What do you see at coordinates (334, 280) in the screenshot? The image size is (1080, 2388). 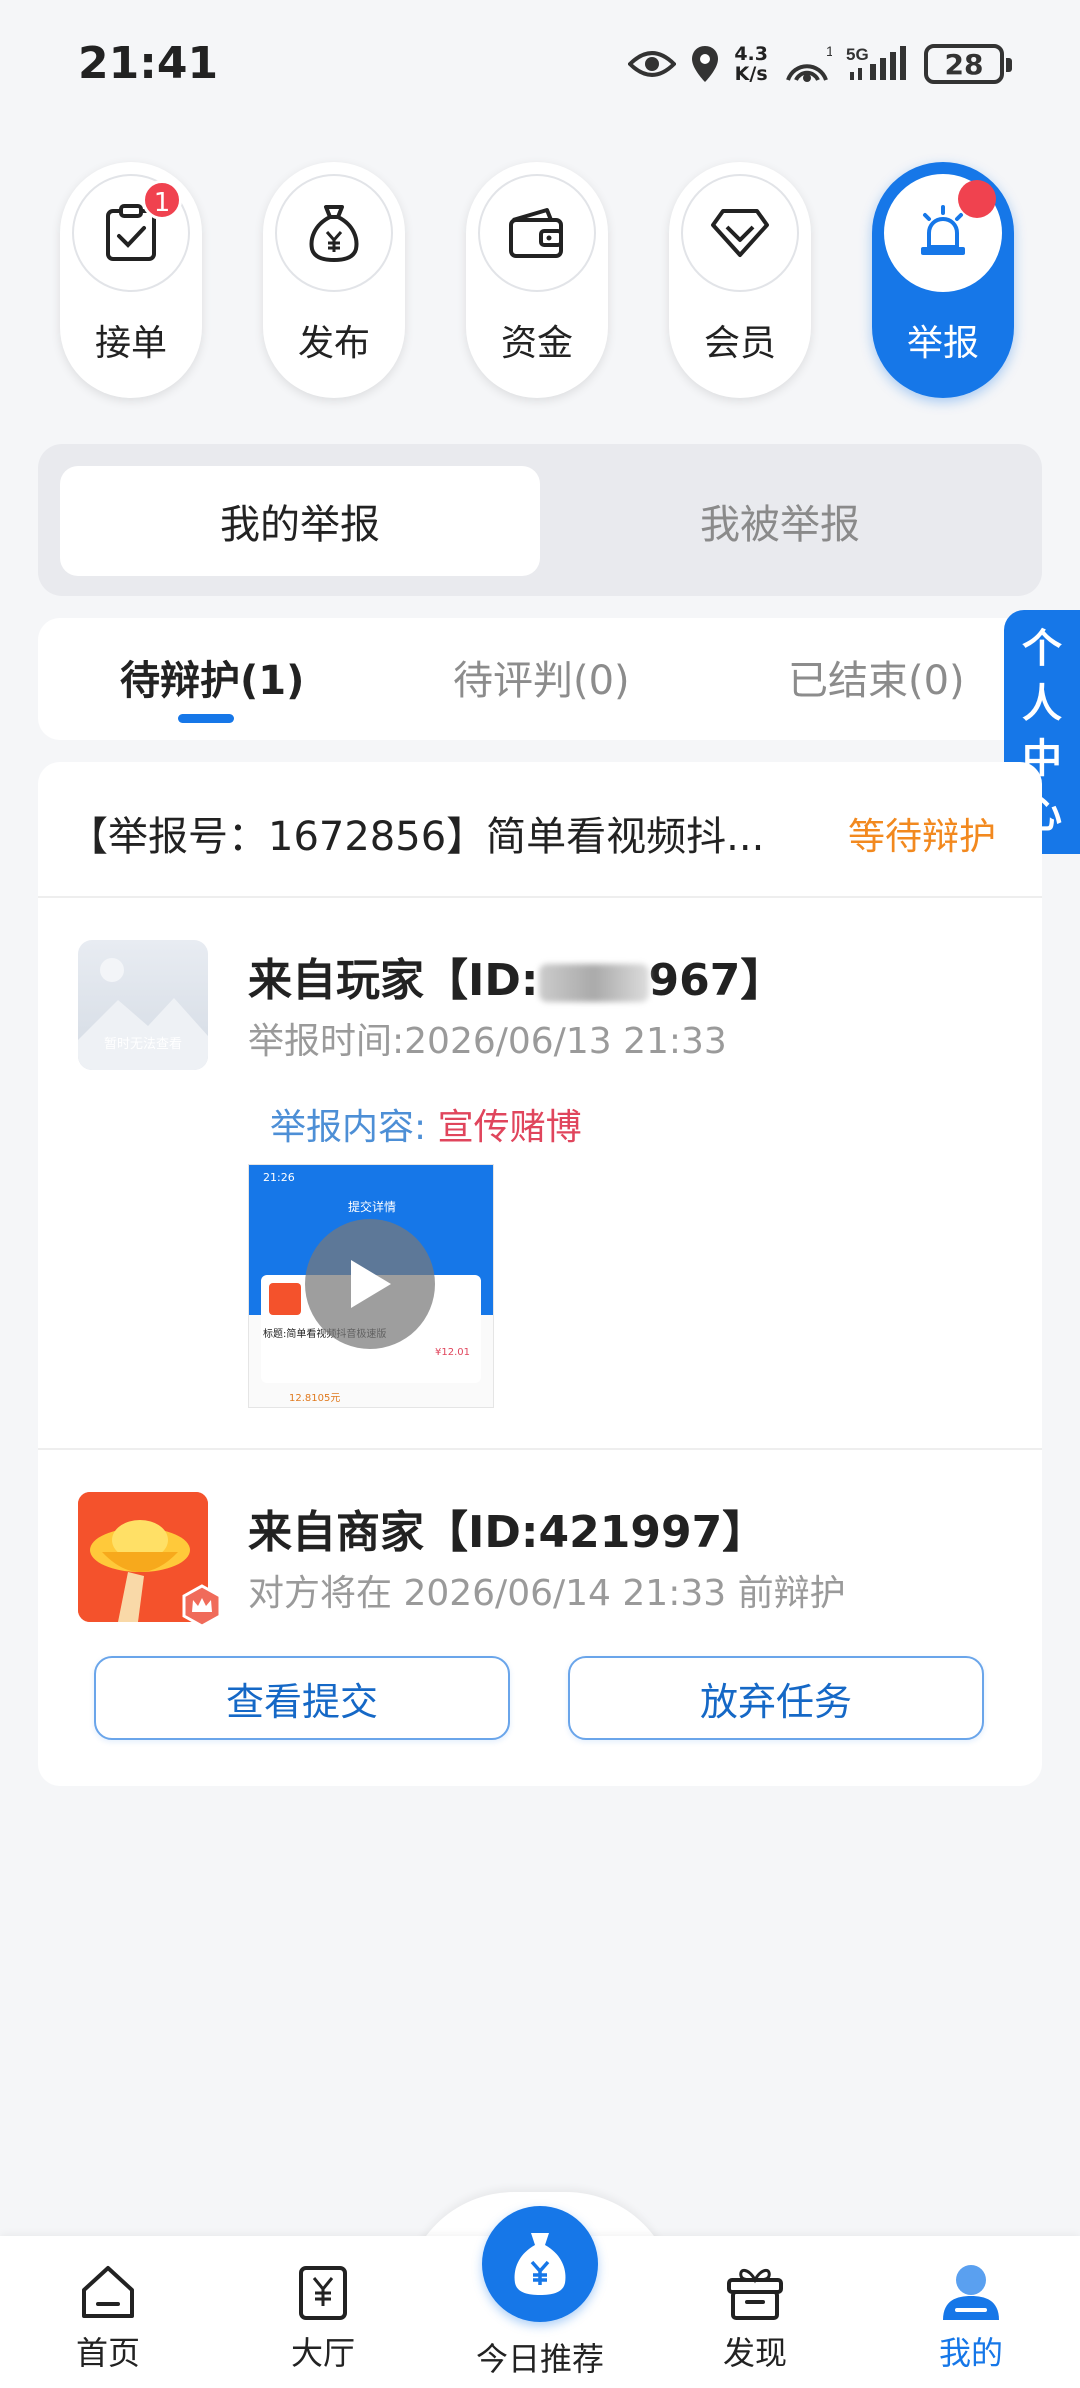 I see `quick-item-publish: 发布` at bounding box center [334, 280].